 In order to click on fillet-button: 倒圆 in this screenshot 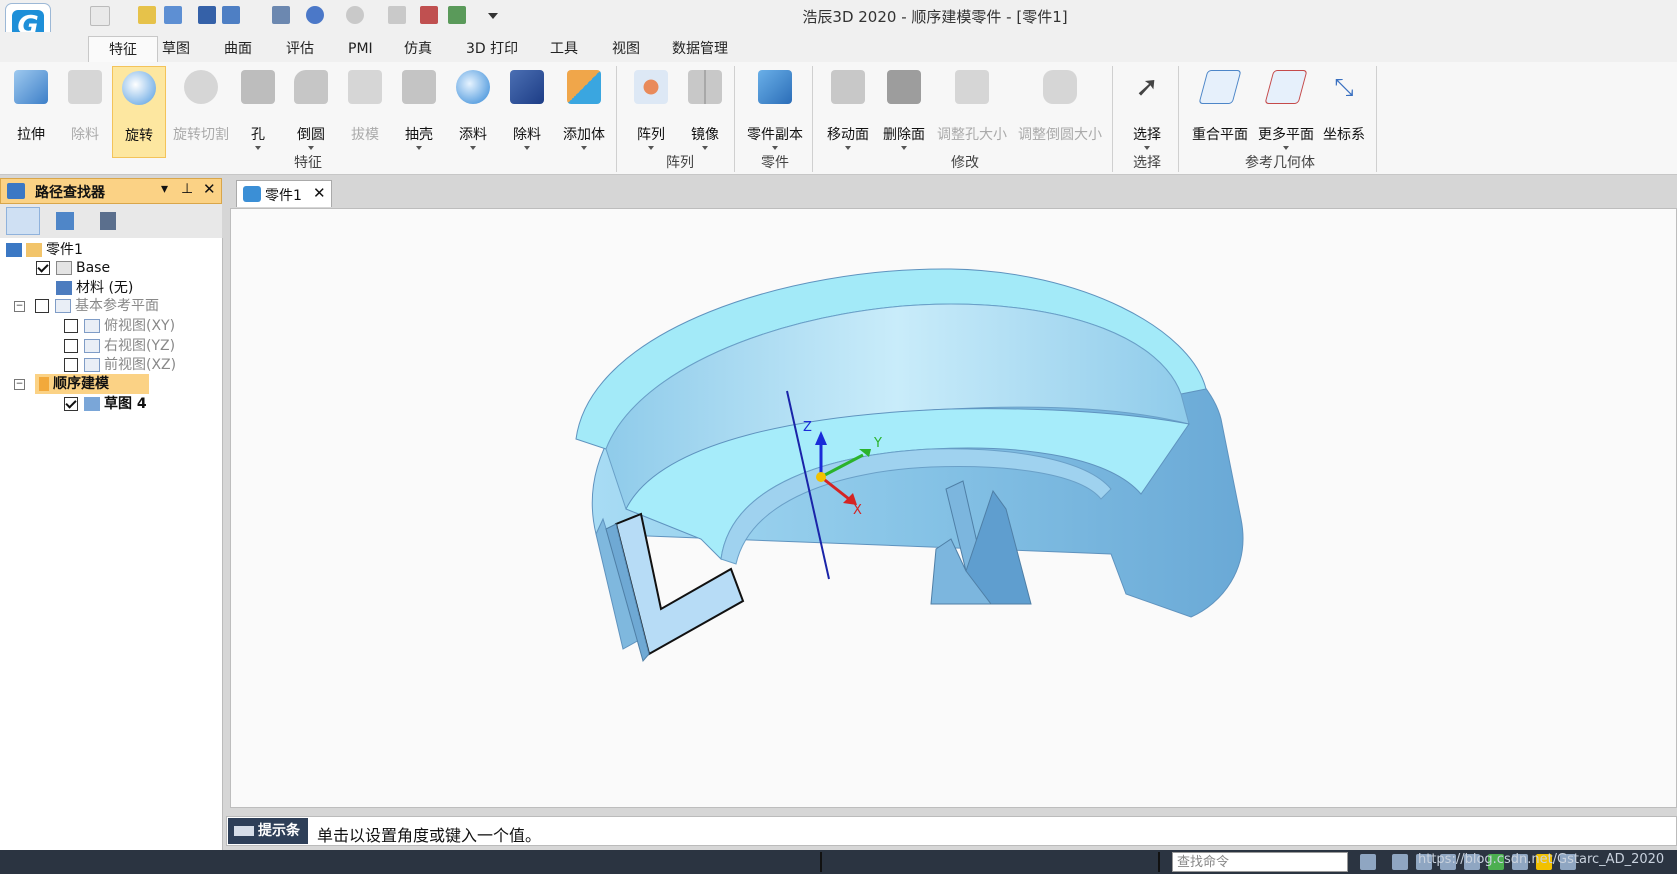, I will do `click(311, 111)`.